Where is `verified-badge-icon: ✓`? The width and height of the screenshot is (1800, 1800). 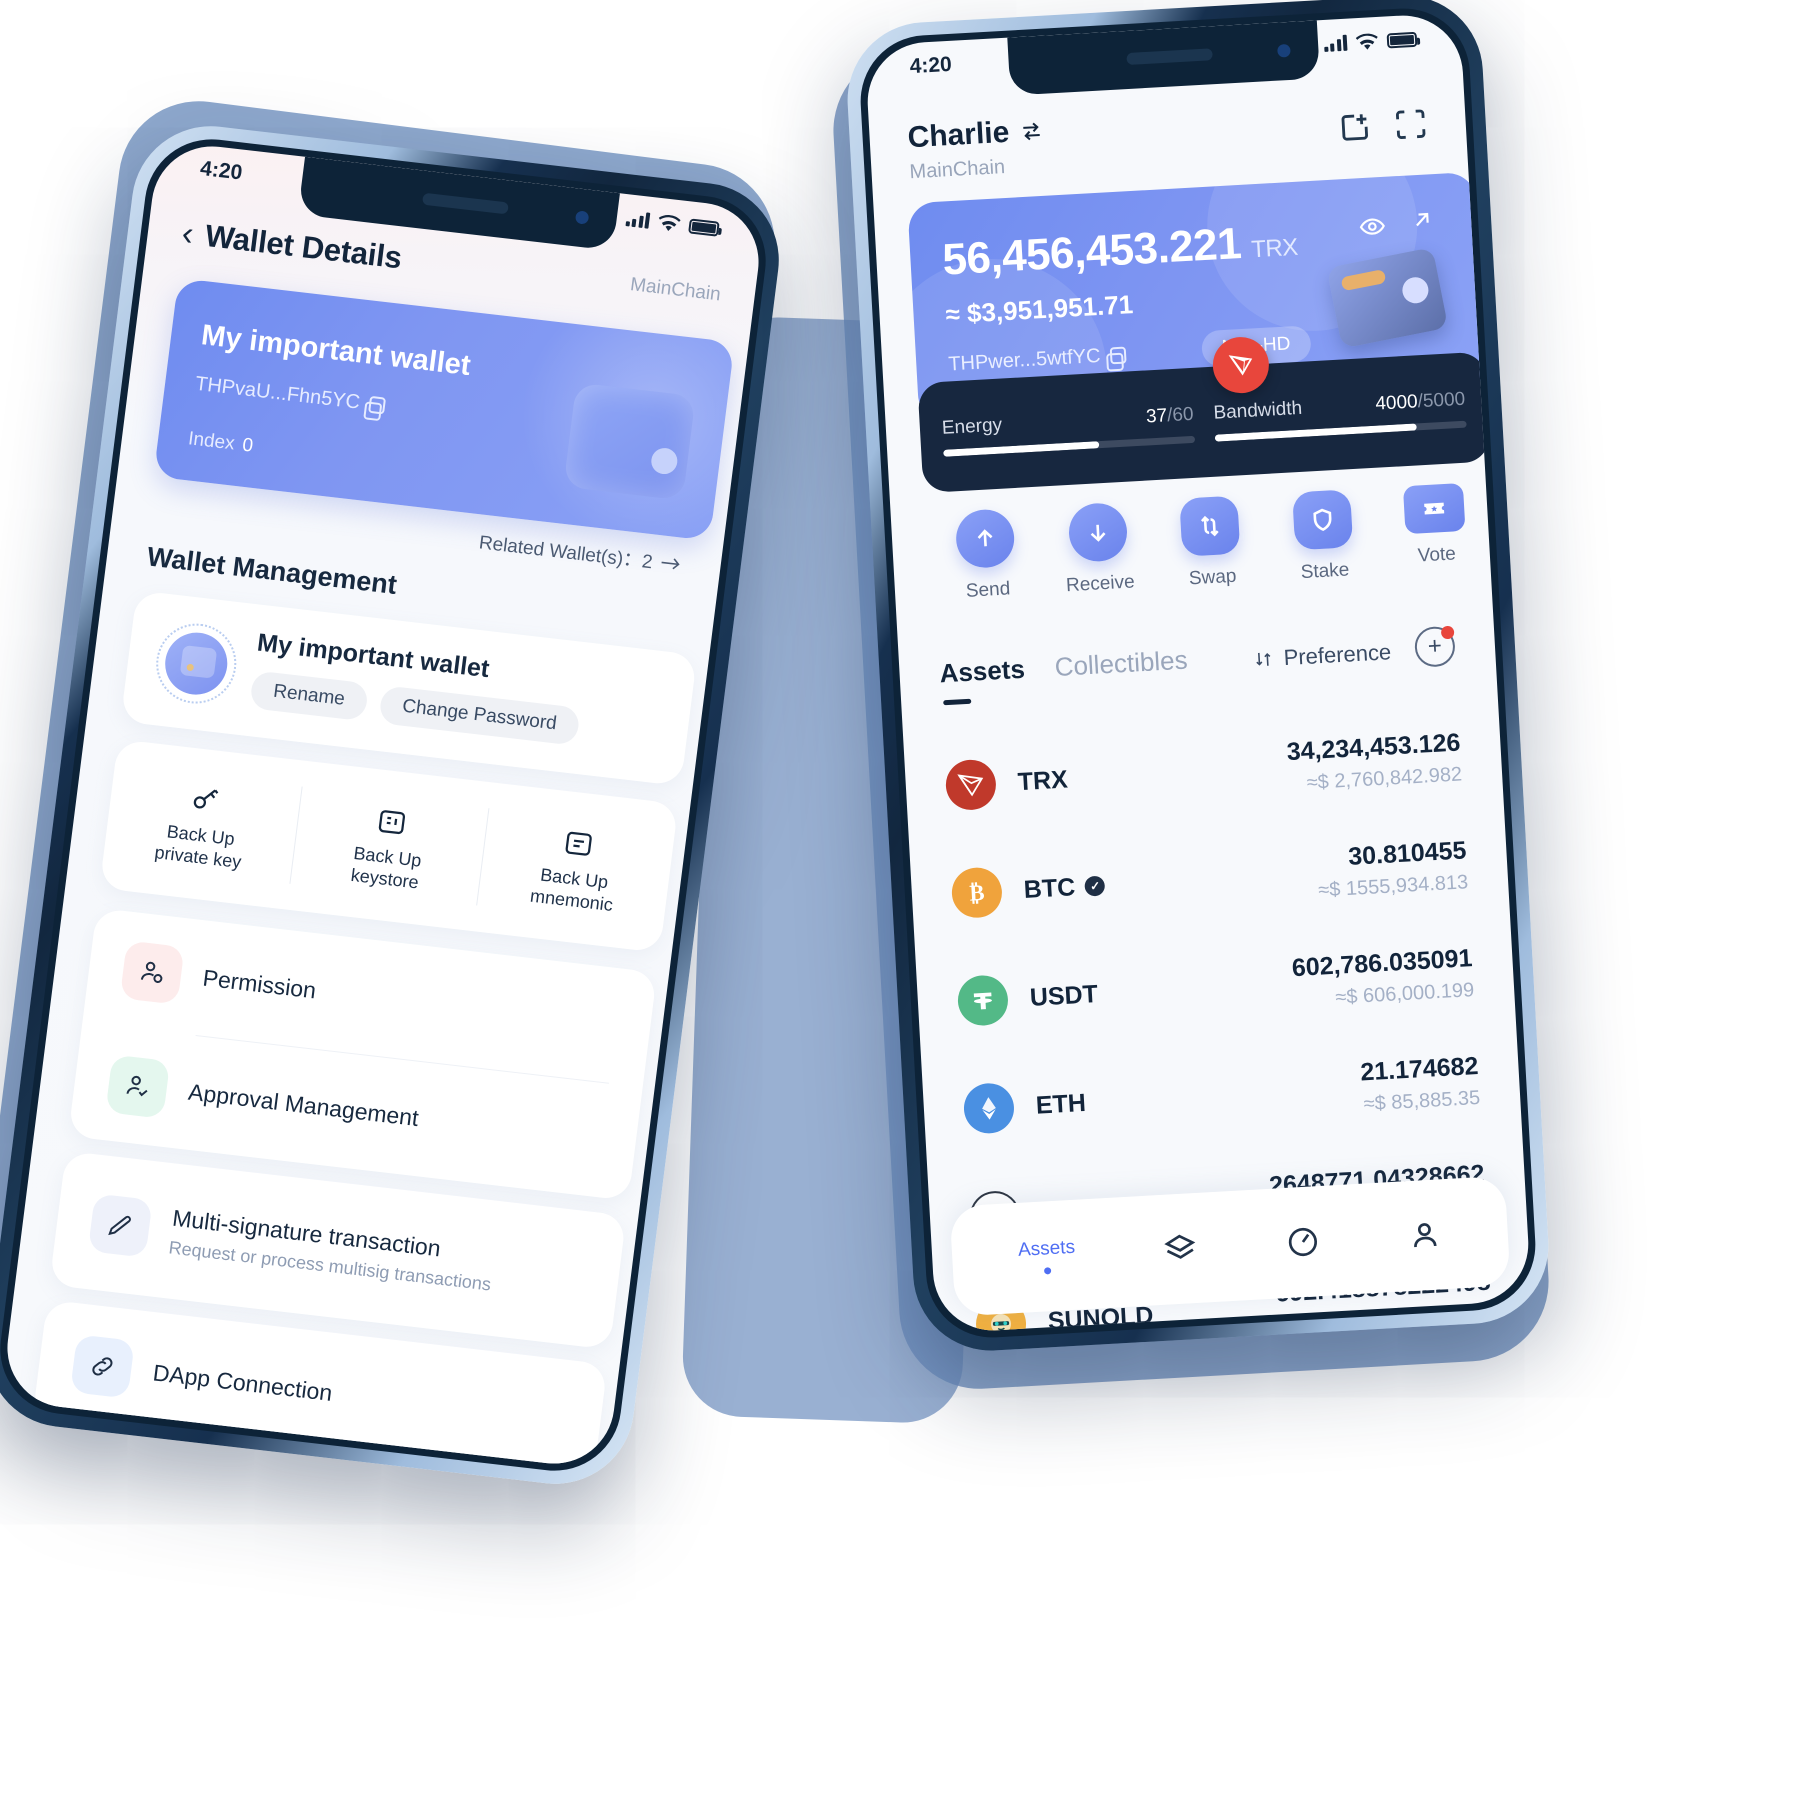
verified-badge-icon: ✓ is located at coordinates (1095, 886).